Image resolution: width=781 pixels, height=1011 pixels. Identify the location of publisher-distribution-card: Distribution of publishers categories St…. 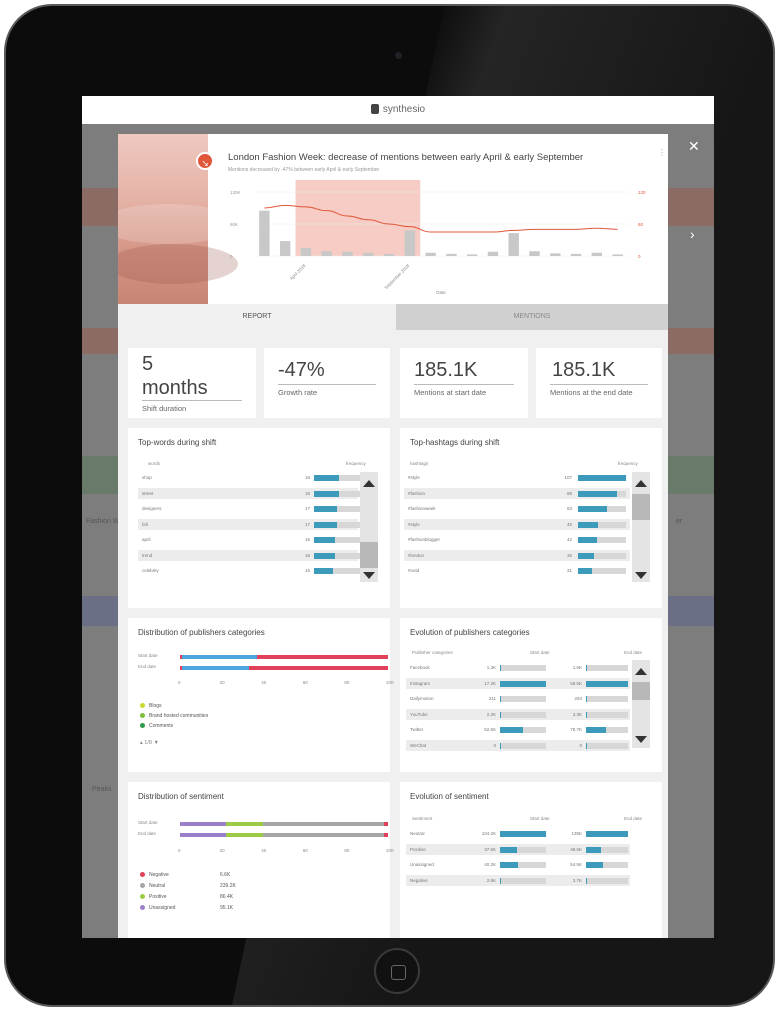
(261, 695).